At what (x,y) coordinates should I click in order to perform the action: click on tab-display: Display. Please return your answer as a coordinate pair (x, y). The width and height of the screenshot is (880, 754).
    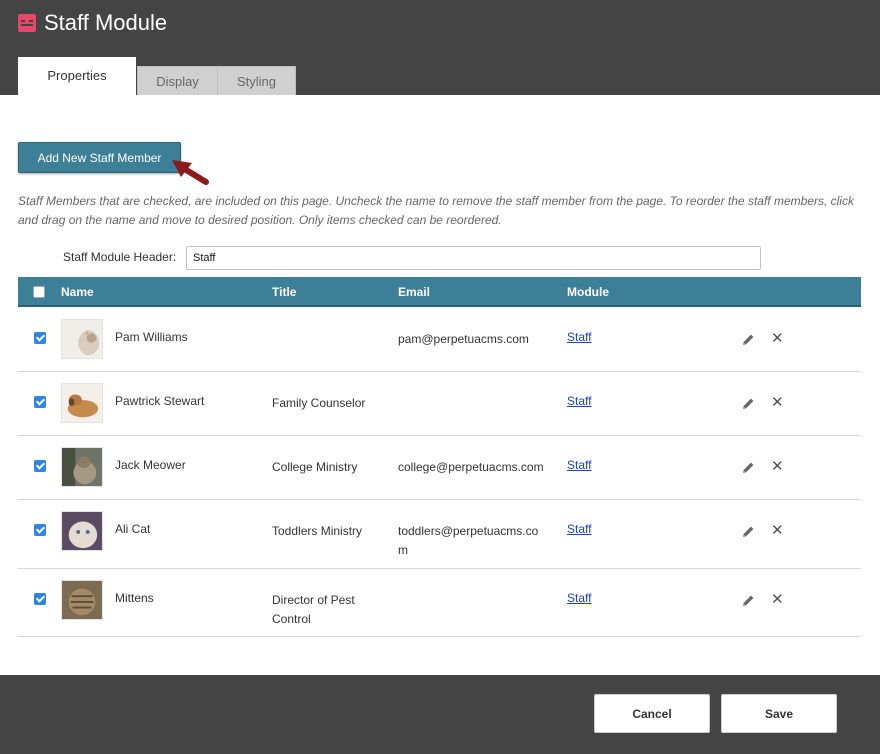
    Looking at the image, I should click on (177, 80).